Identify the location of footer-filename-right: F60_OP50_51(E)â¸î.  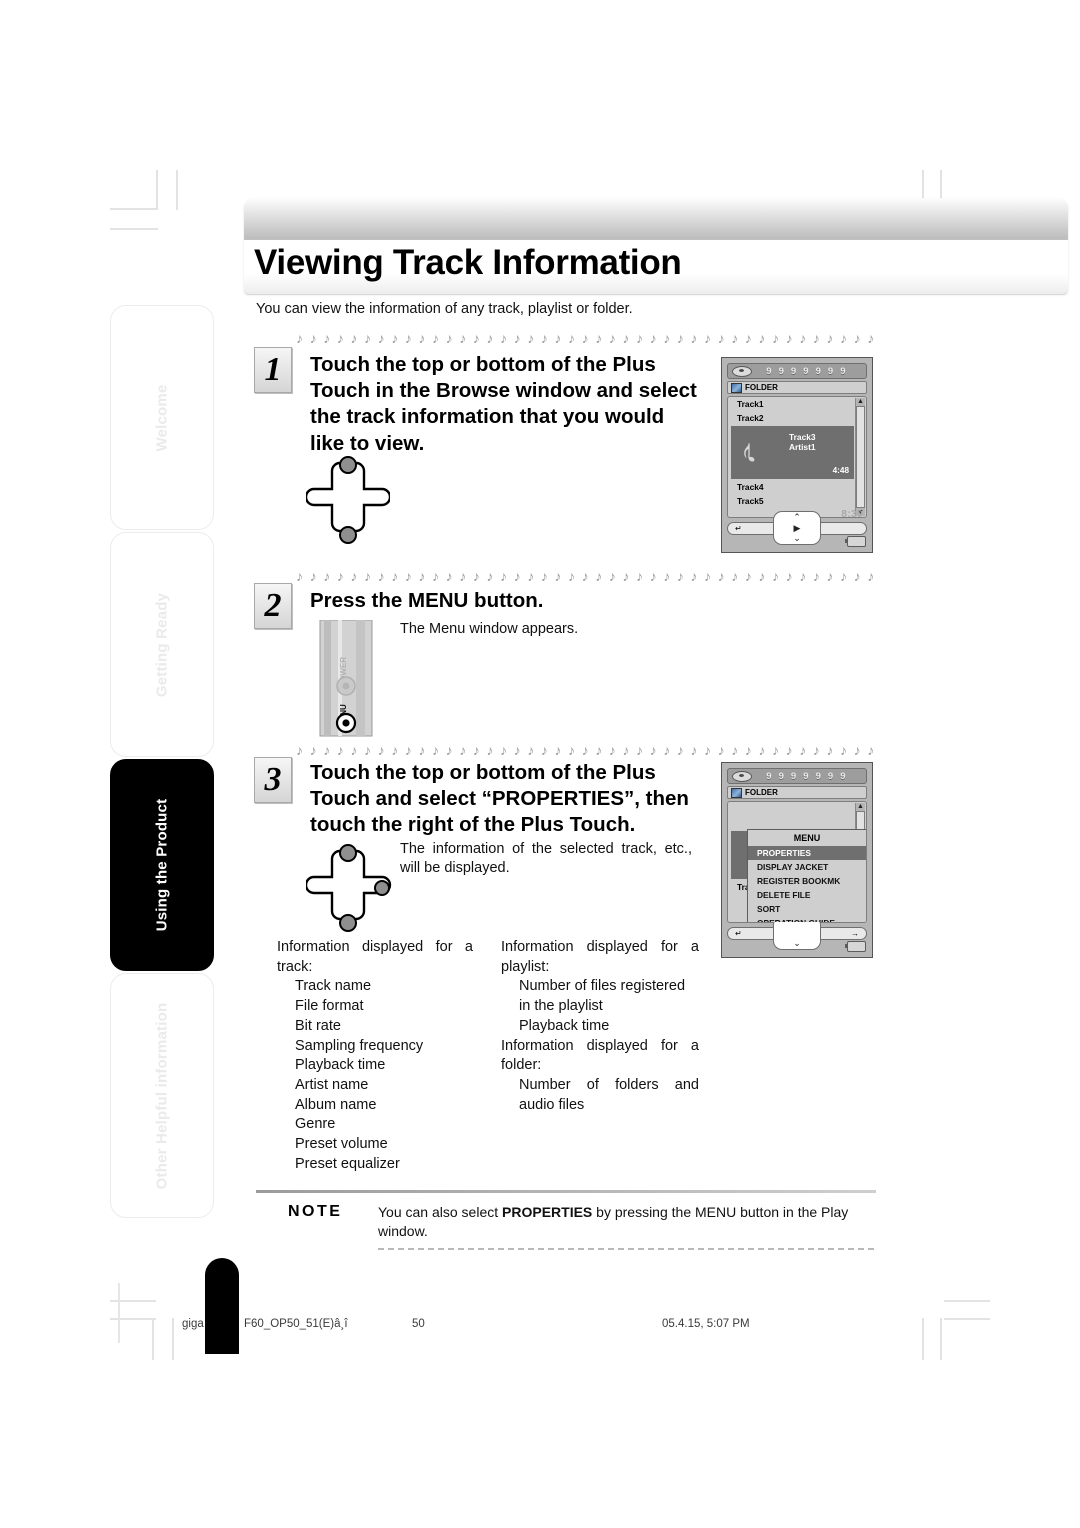
(296, 1324).